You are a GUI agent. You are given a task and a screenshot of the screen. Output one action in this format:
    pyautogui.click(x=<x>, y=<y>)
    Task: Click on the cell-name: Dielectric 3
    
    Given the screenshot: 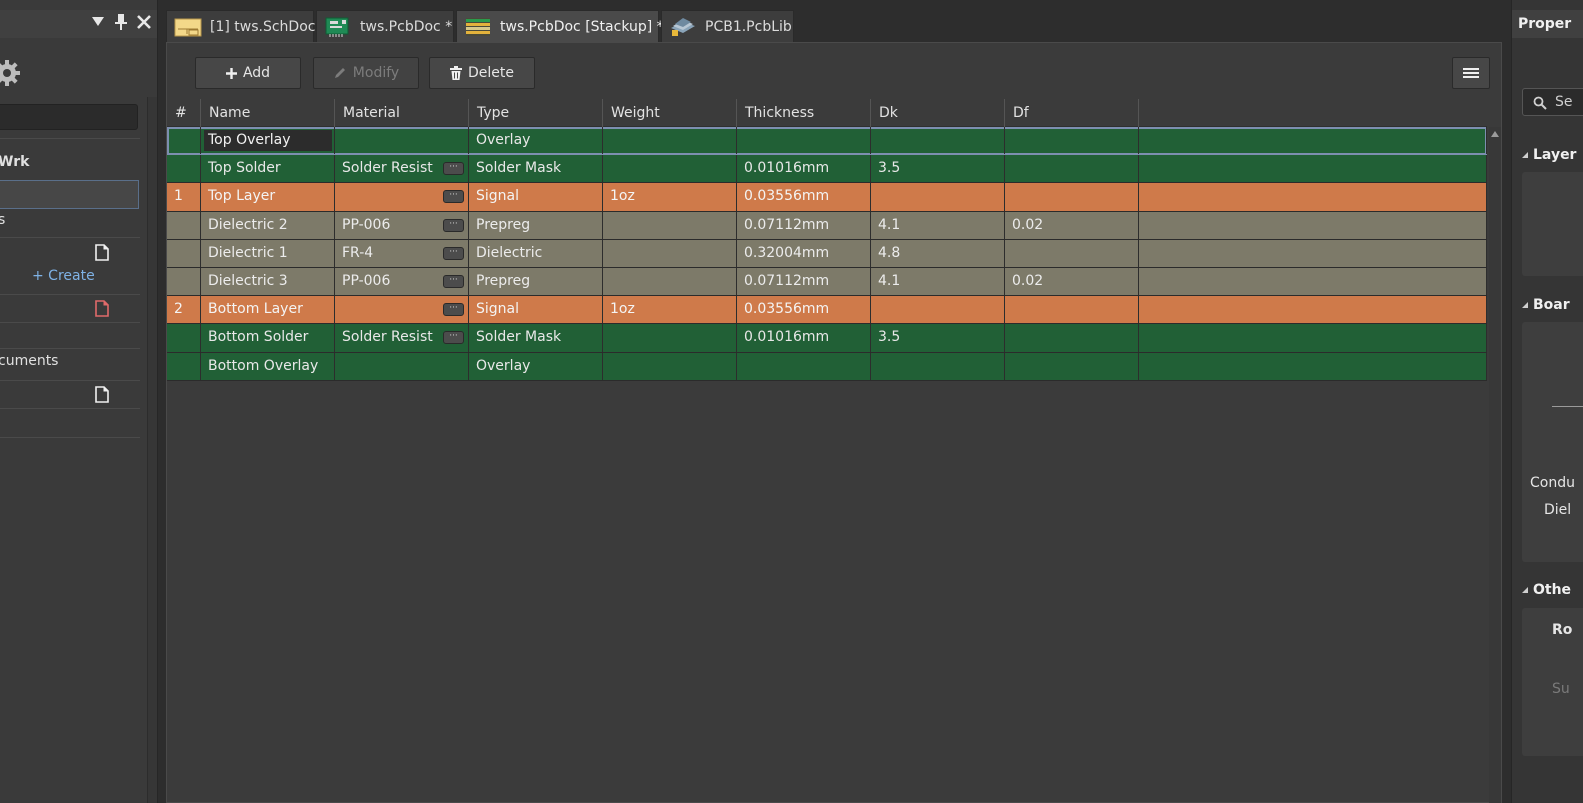 What is the action you would take?
    pyautogui.click(x=268, y=281)
    